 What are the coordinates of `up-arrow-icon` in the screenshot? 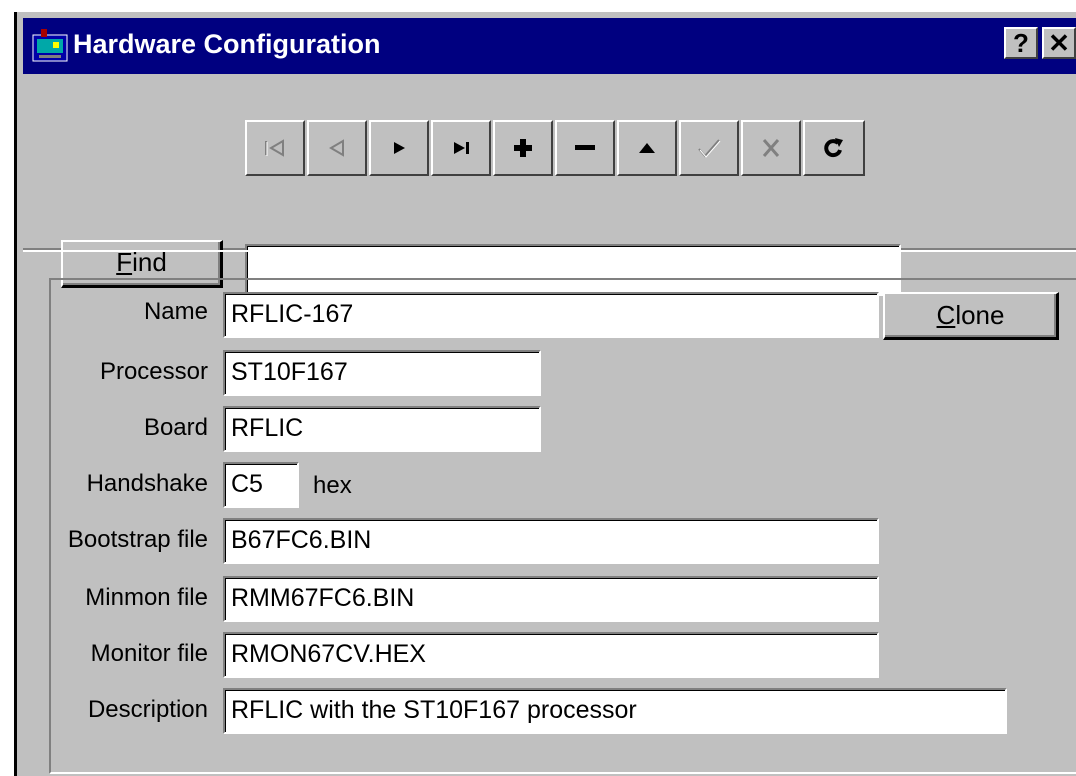 It's located at (647, 148).